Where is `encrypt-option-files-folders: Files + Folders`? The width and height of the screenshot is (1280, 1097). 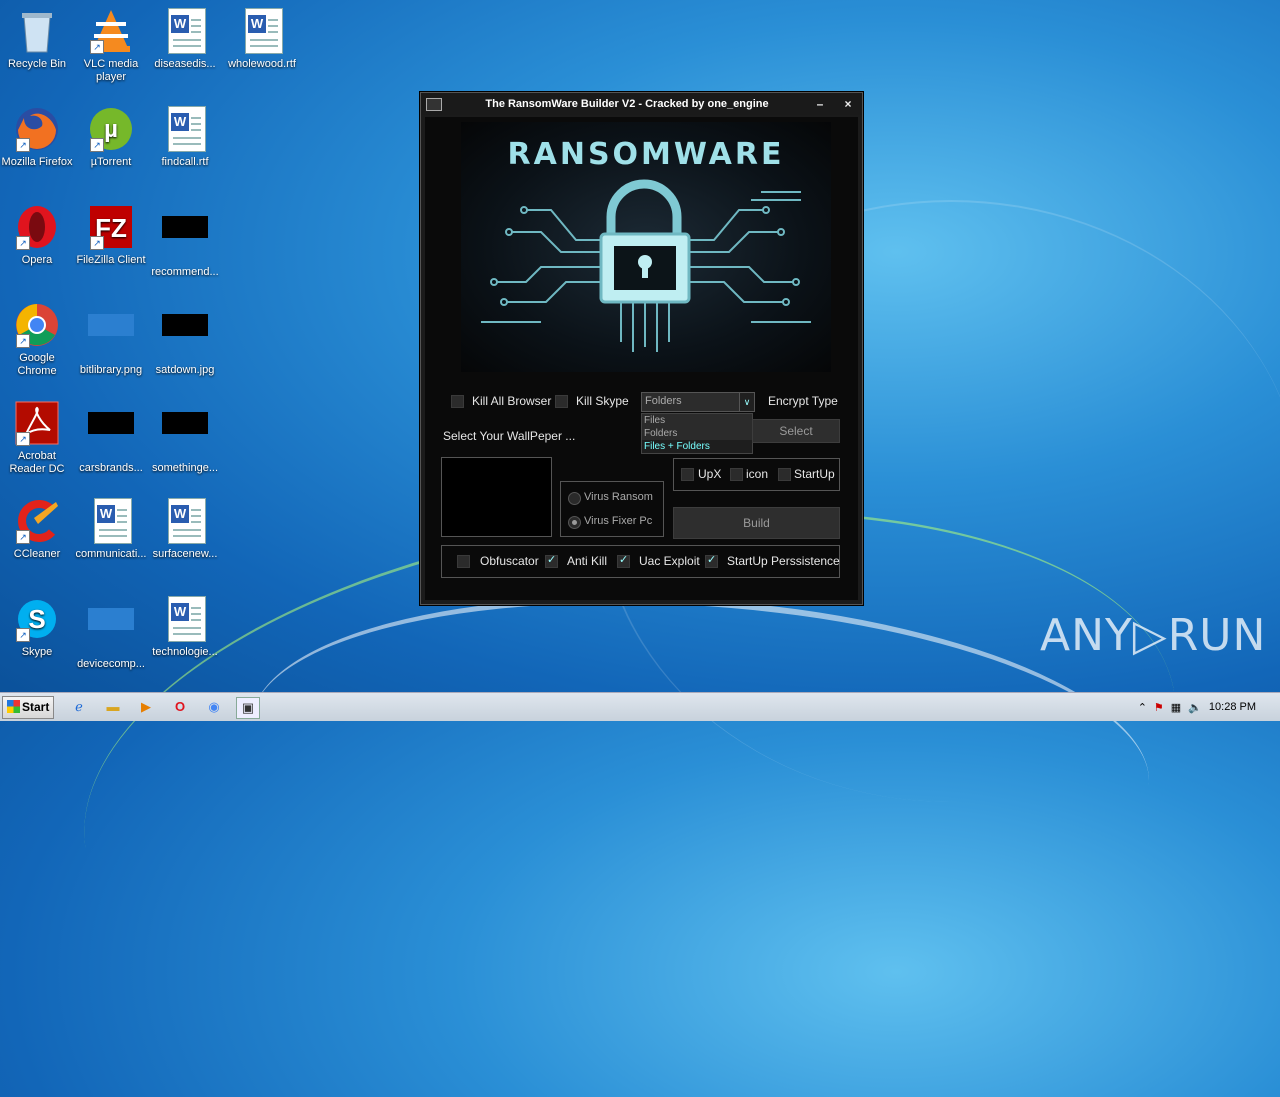 encrypt-option-files-folders: Files + Folders is located at coordinates (697, 446).